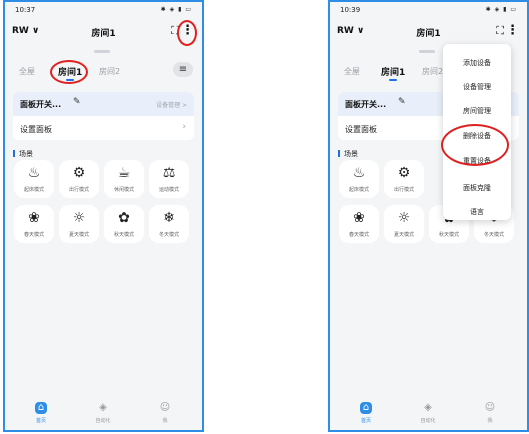 The image size is (529, 434). Describe the element at coordinates (70, 80) in the screenshot. I see `active-tab-indicator` at that location.